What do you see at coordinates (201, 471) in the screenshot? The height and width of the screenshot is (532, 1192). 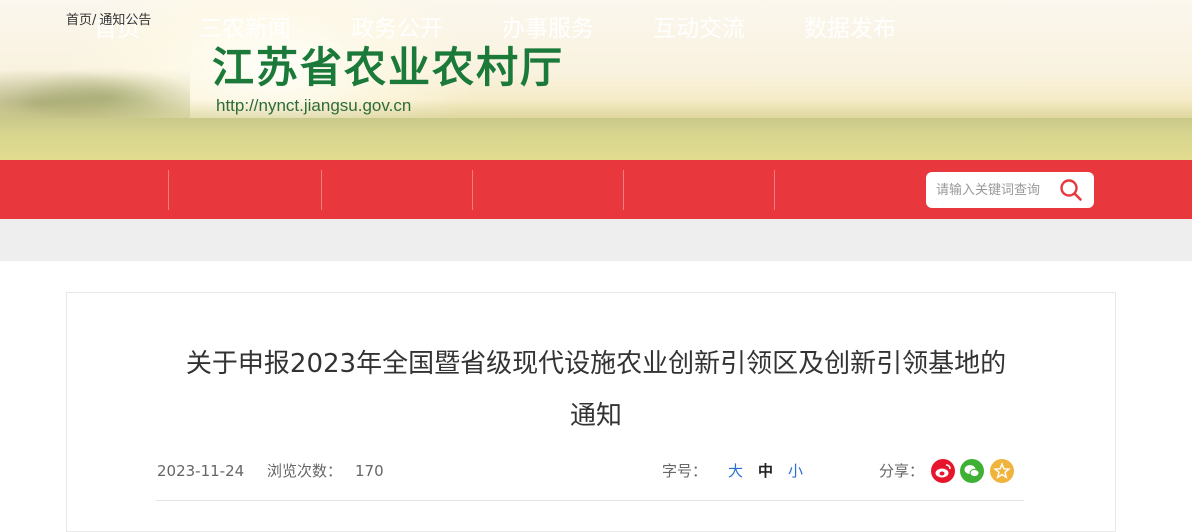 I see `article-date: 2023-11-24` at bounding box center [201, 471].